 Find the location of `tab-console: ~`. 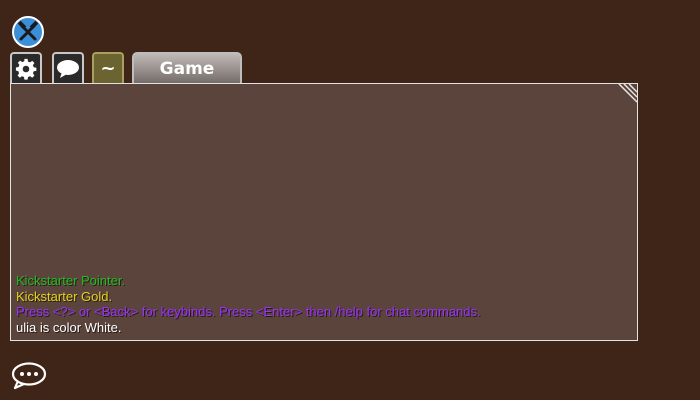

tab-console: ~ is located at coordinates (108, 68).